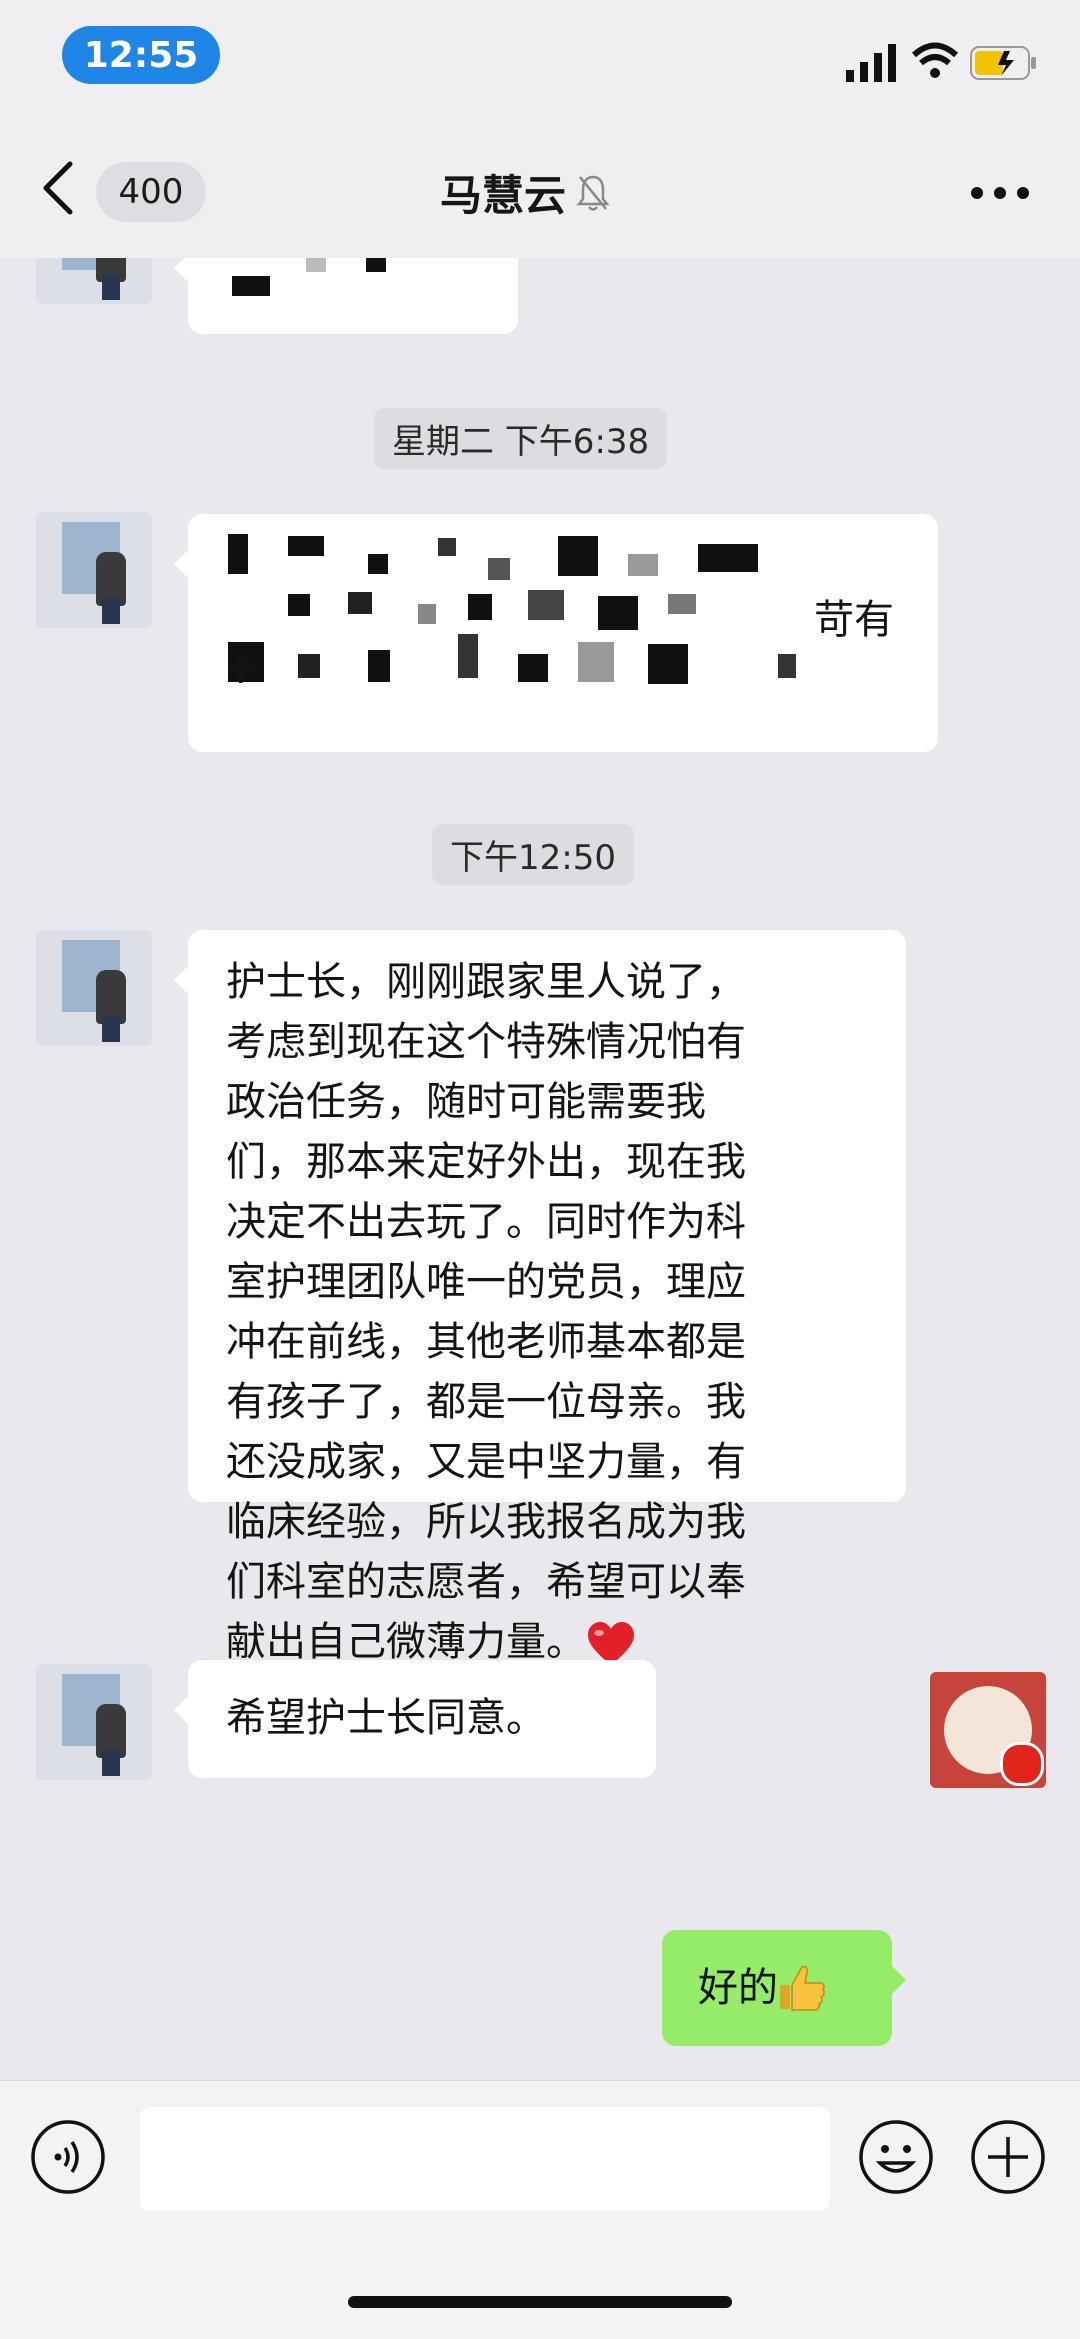 Image resolution: width=1080 pixels, height=2339 pixels. I want to click on wifi-icon, so click(935, 60).